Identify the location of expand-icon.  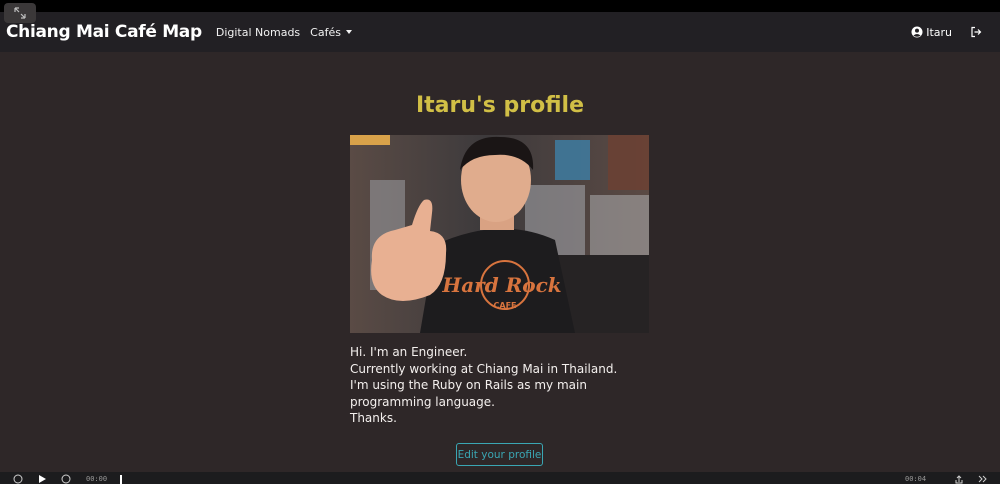
(20, 13).